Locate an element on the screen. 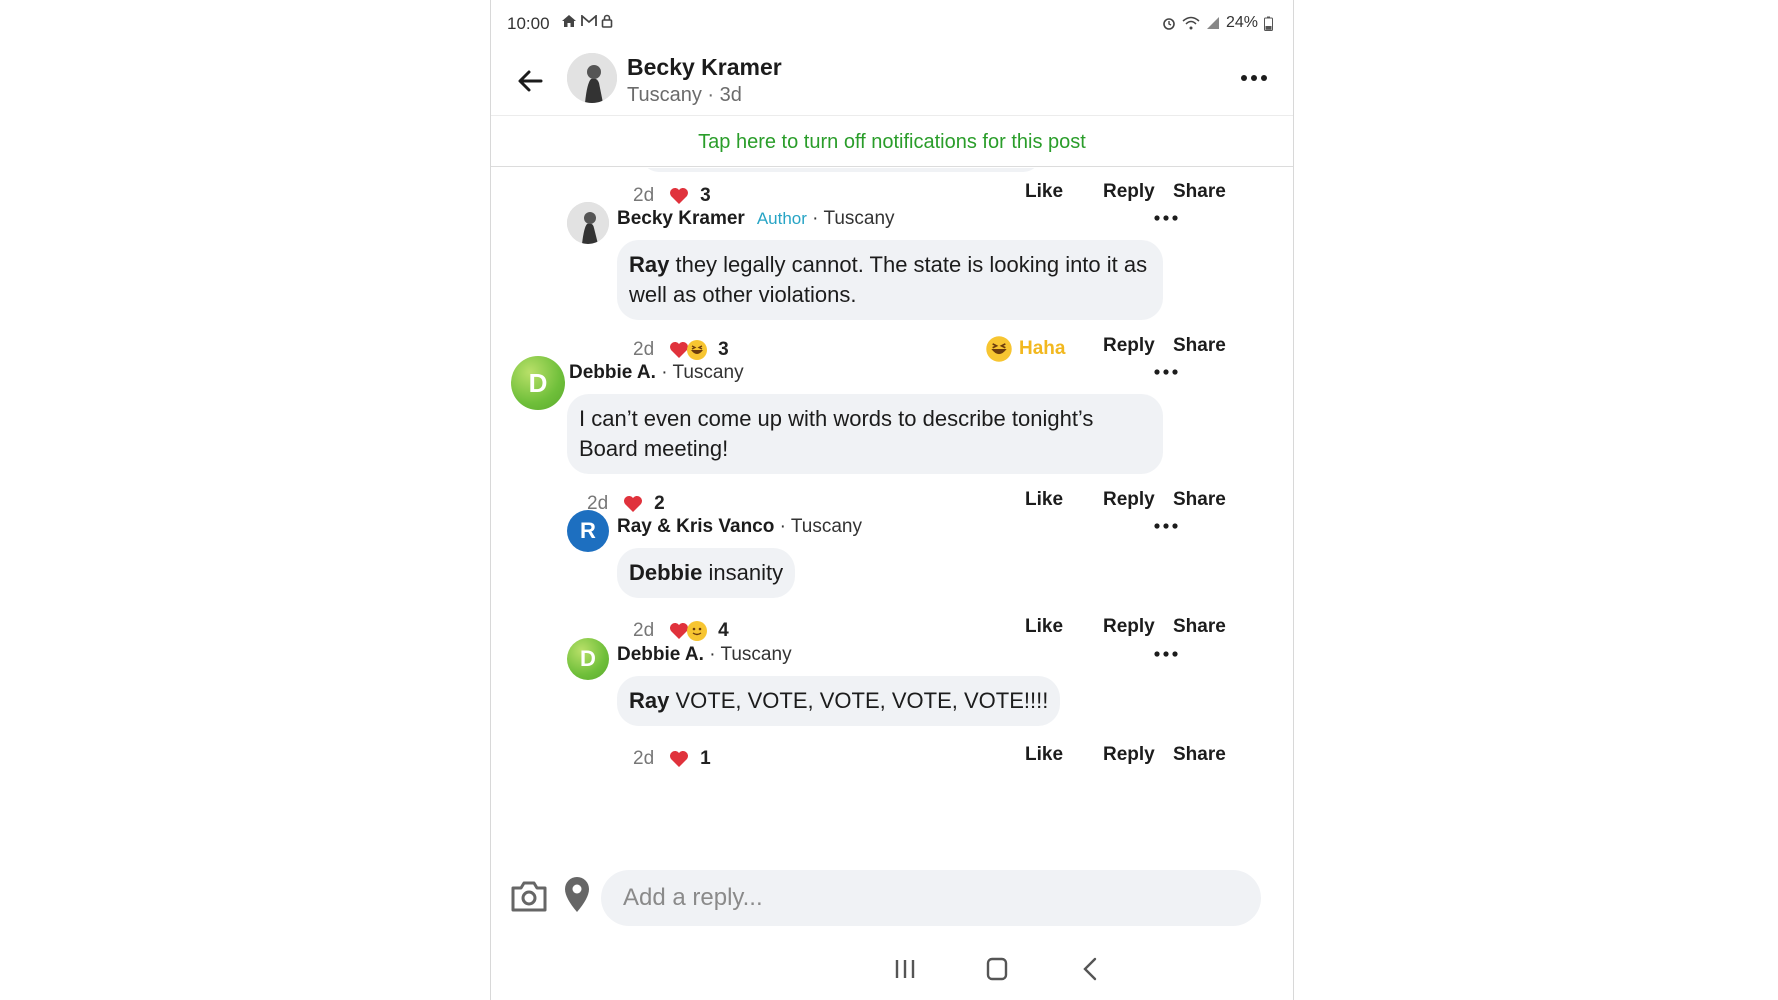  header-subtitle: Tuscany · 3d is located at coordinates (684, 95).